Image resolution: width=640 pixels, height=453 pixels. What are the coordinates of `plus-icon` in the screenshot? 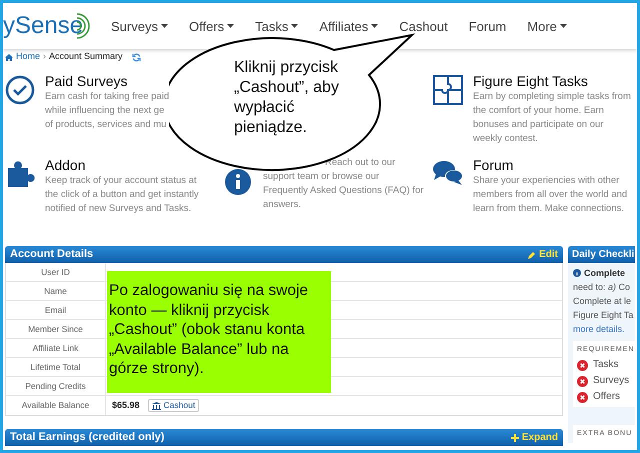 It's located at (514, 438).